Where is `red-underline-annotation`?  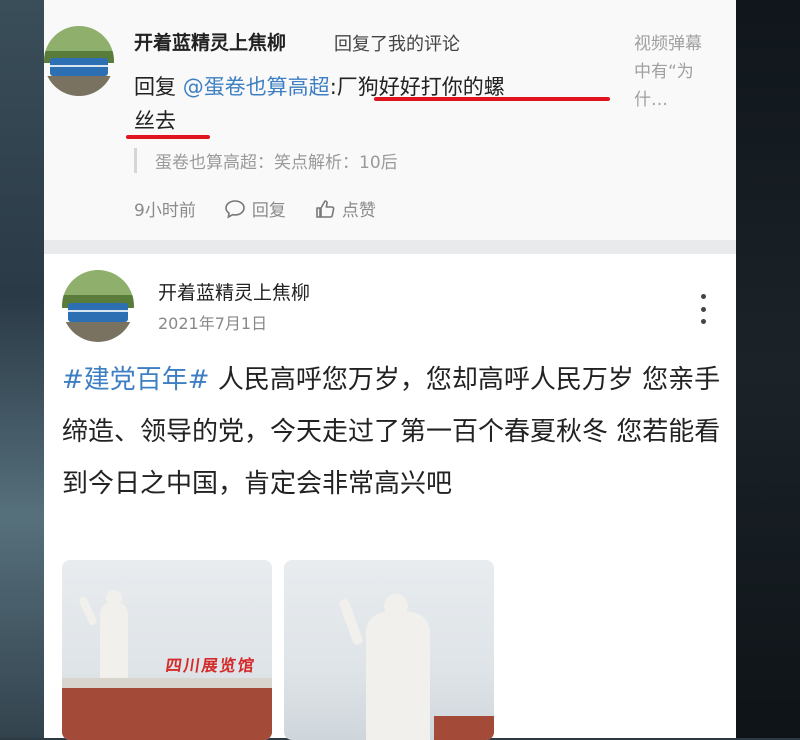 red-underline-annotation is located at coordinates (492, 99).